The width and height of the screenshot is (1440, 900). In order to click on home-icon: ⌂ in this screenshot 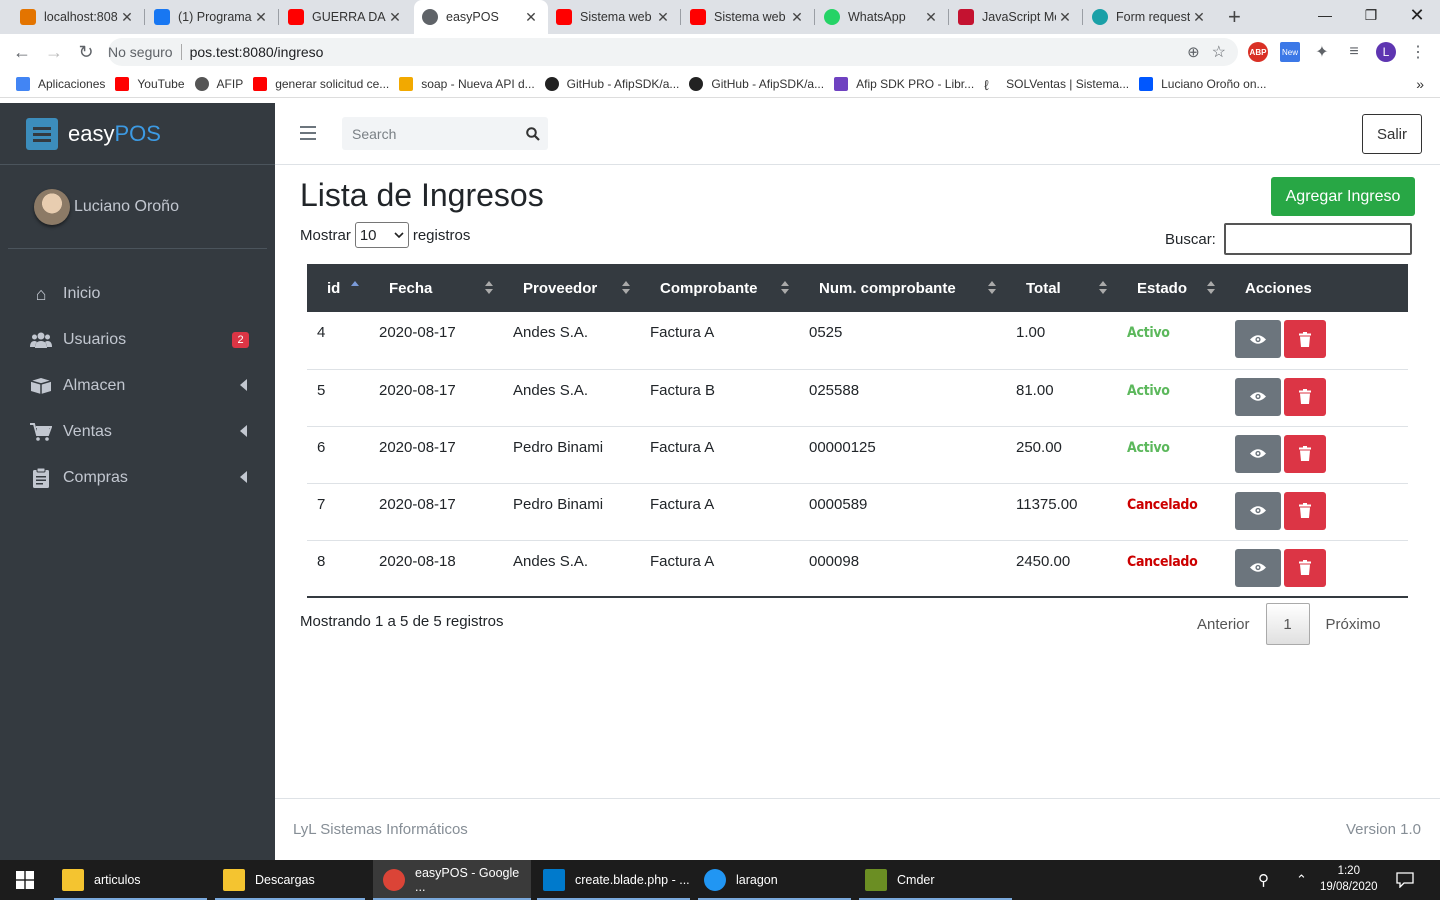, I will do `click(41, 293)`.